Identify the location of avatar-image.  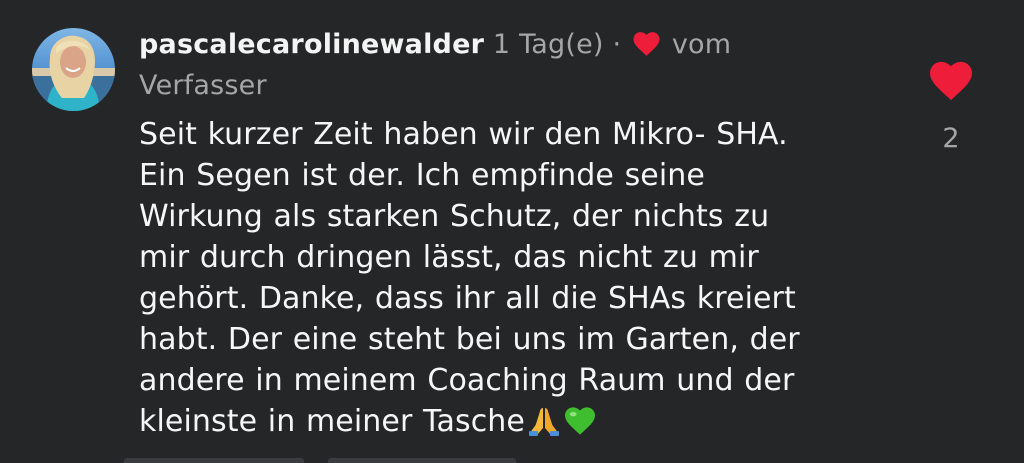
(73, 69).